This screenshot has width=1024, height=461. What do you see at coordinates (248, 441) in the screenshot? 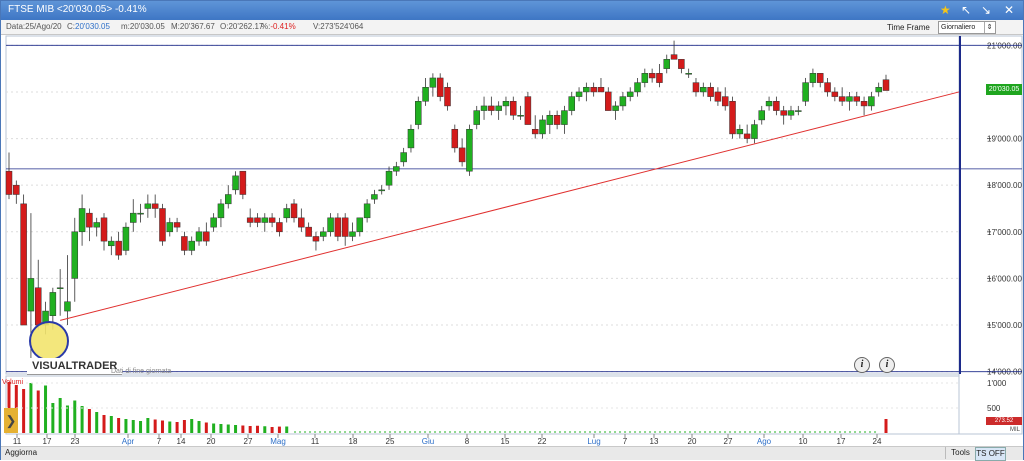
I see `x-tick-label: 27` at bounding box center [248, 441].